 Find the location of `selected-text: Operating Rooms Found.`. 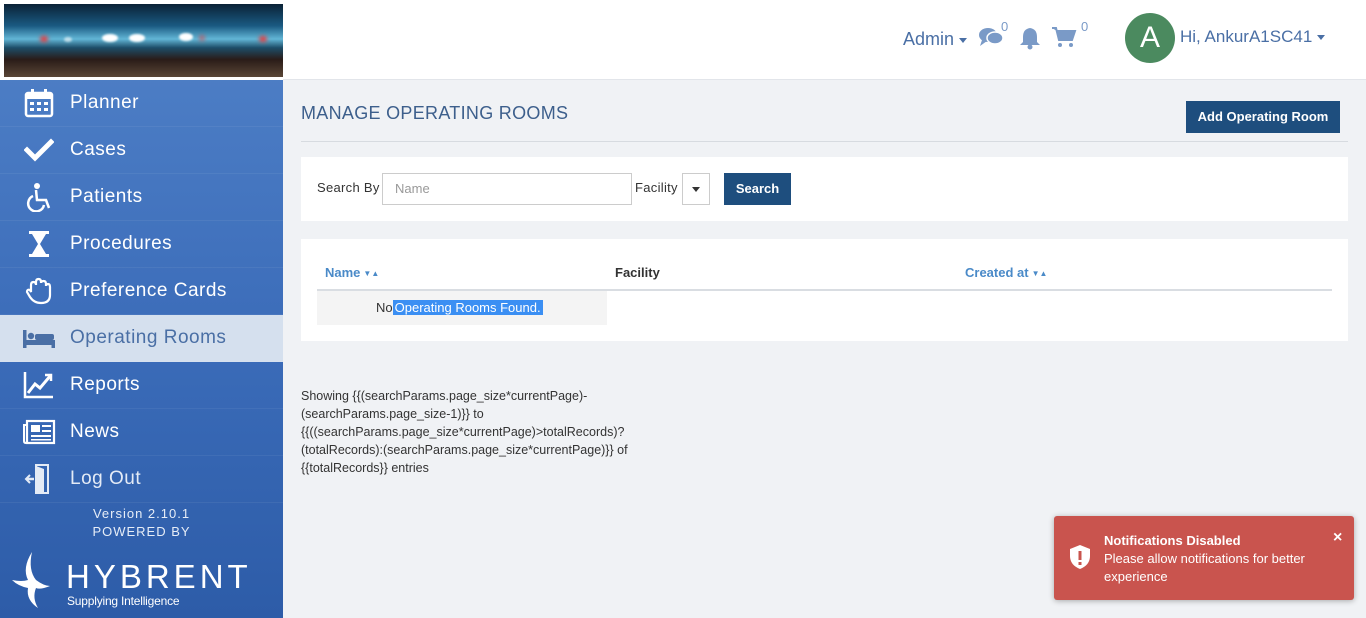

selected-text: Operating Rooms Found. is located at coordinates (467, 307).